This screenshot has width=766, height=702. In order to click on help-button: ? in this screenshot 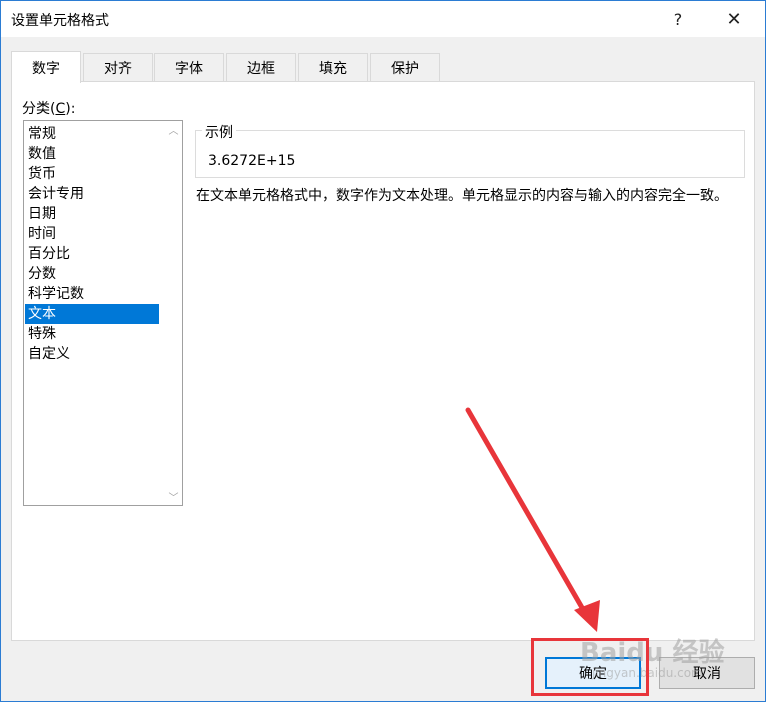, I will do `click(678, 19)`.